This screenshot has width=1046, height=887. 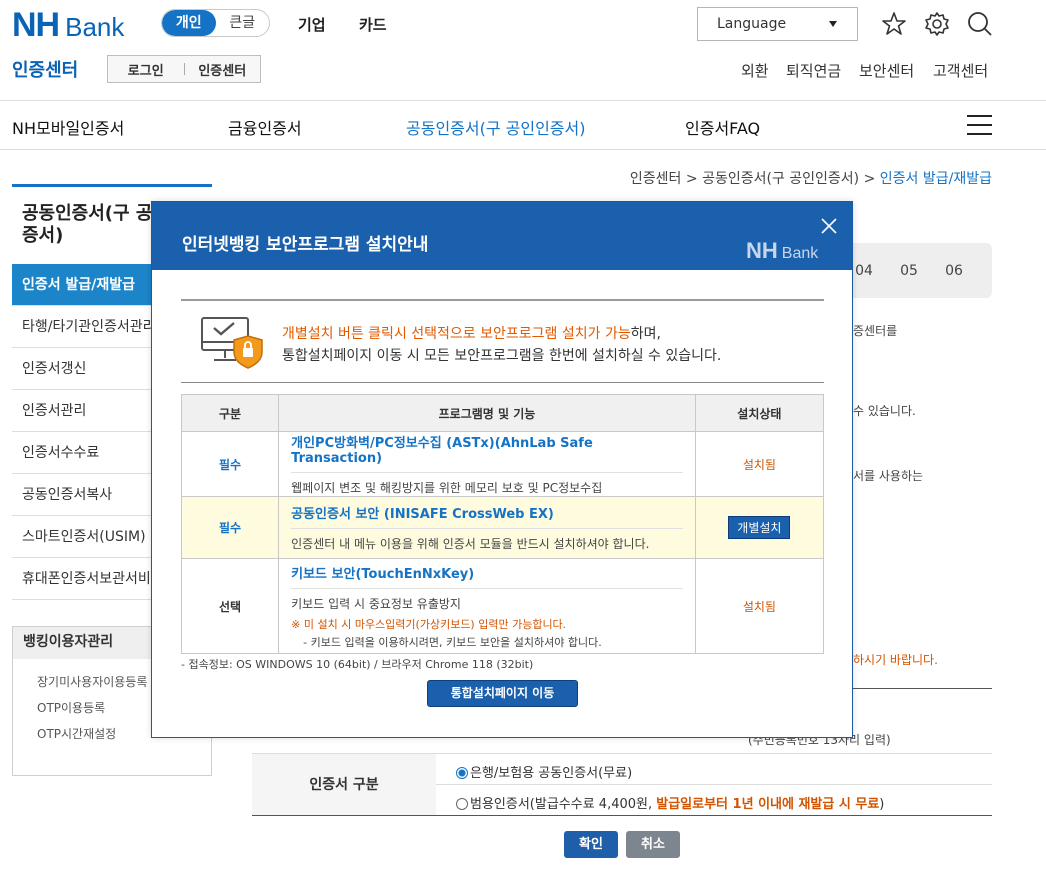 I want to click on breadcrumb-item: 인증센터, so click(x=656, y=179).